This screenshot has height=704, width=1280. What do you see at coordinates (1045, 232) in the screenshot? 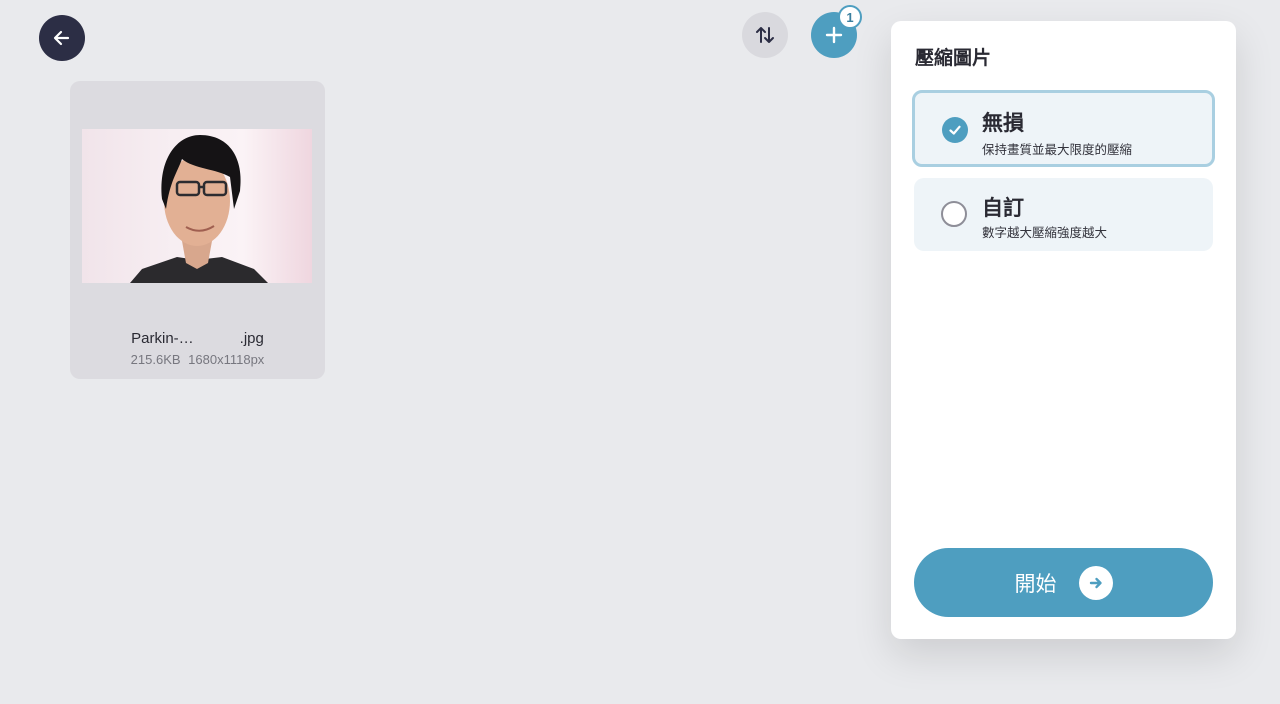
I see `option-description: 數字越大壓縮強度越大` at bounding box center [1045, 232].